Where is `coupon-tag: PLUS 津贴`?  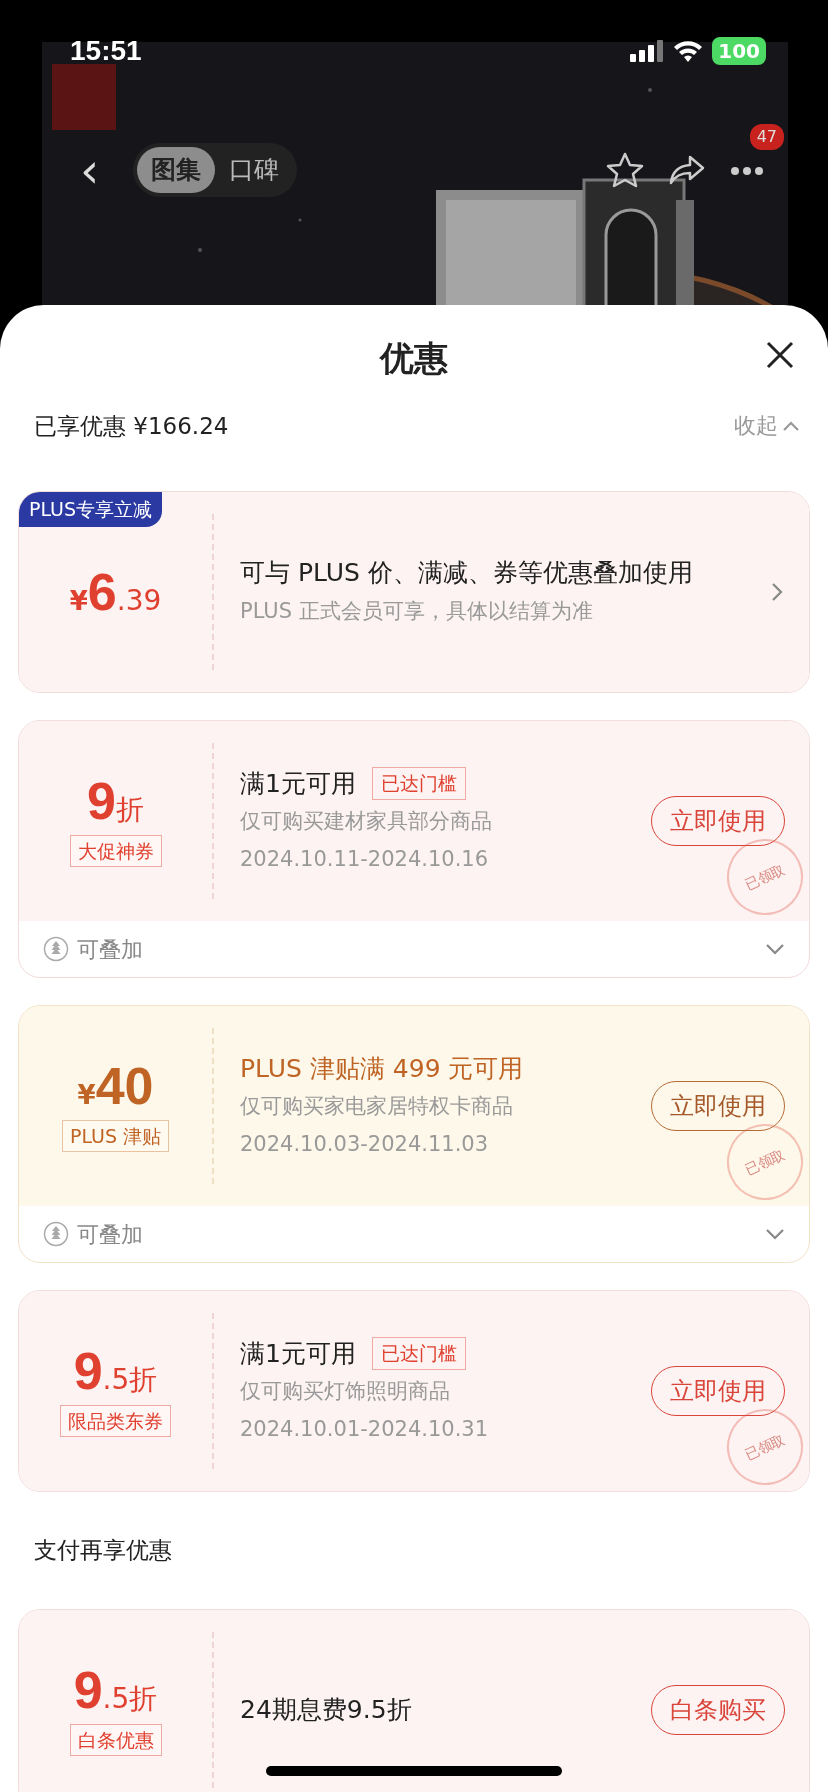
coupon-tag: PLUS 津贴 is located at coordinates (115, 1136).